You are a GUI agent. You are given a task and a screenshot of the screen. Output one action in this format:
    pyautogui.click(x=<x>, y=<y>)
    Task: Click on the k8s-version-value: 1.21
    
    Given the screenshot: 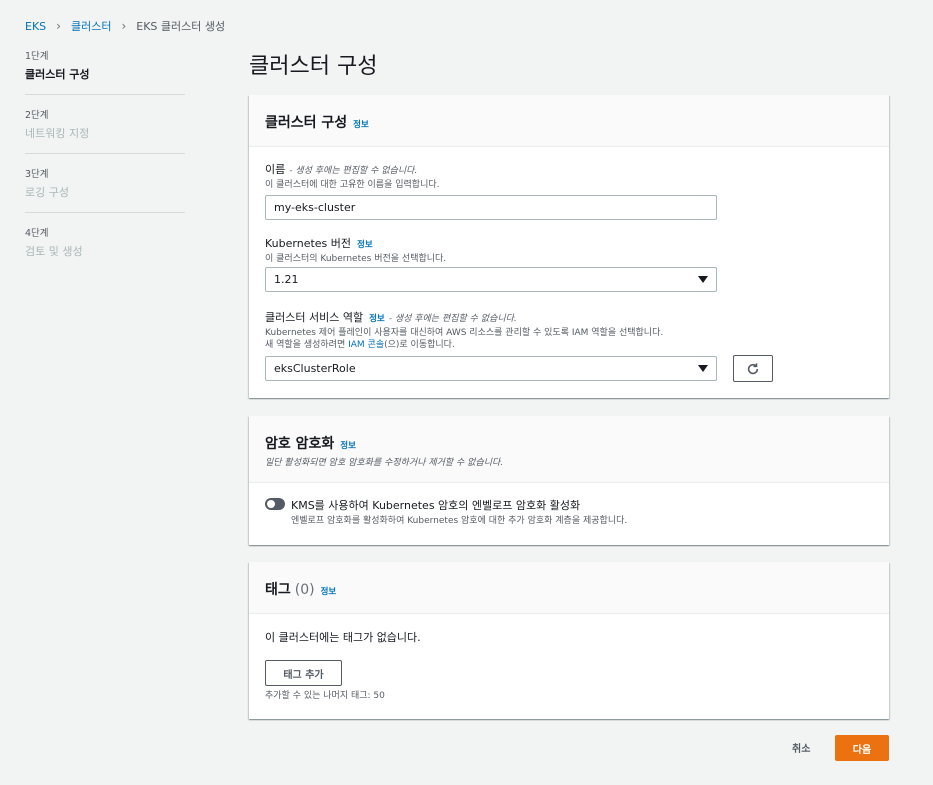 What is the action you would take?
    pyautogui.click(x=286, y=279)
    